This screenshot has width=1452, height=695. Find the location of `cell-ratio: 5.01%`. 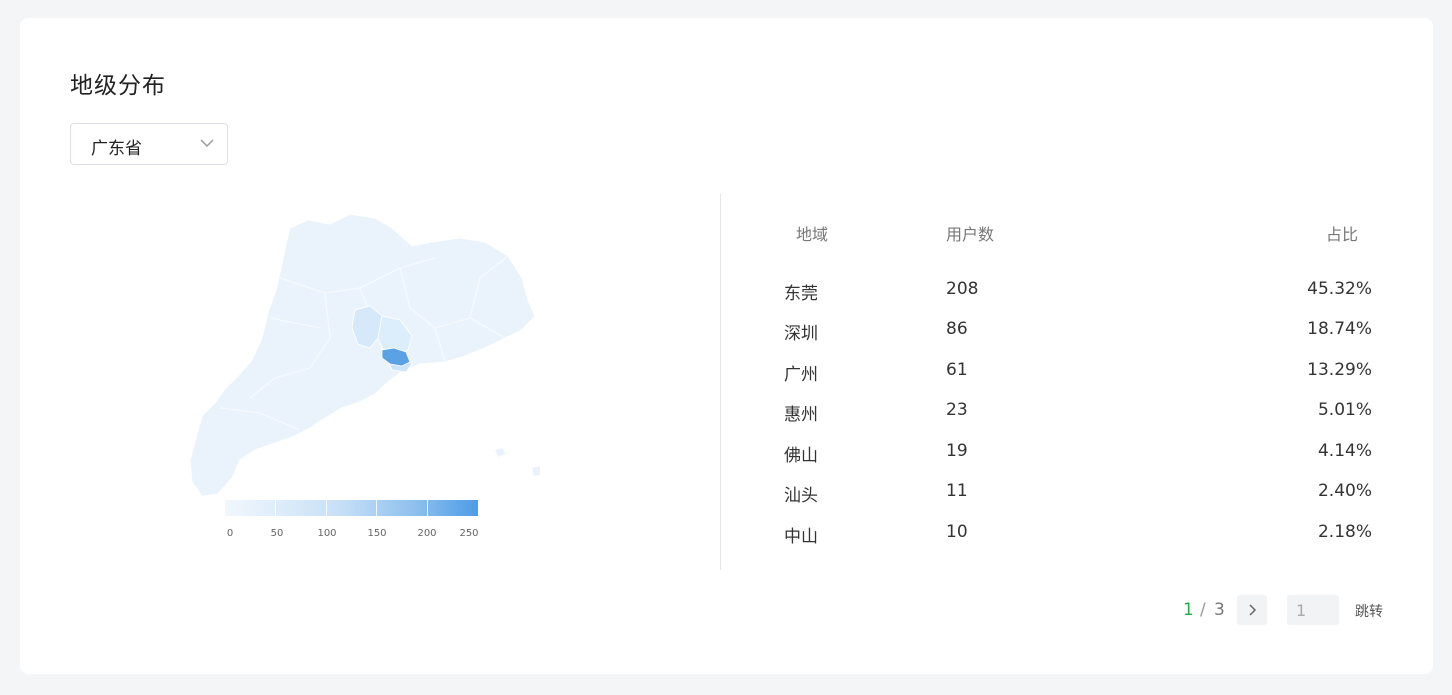

cell-ratio: 5.01% is located at coordinates (1344, 410).